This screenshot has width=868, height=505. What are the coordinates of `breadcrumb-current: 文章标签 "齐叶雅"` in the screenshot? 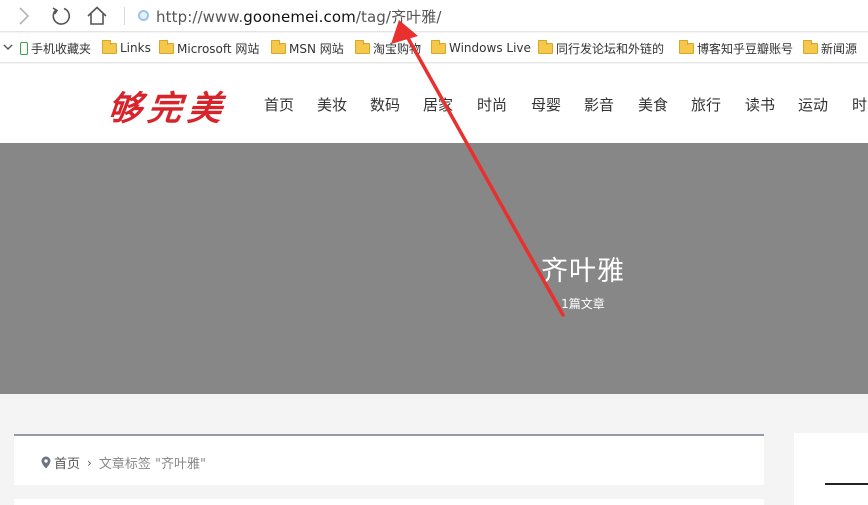 It's located at (152, 464).